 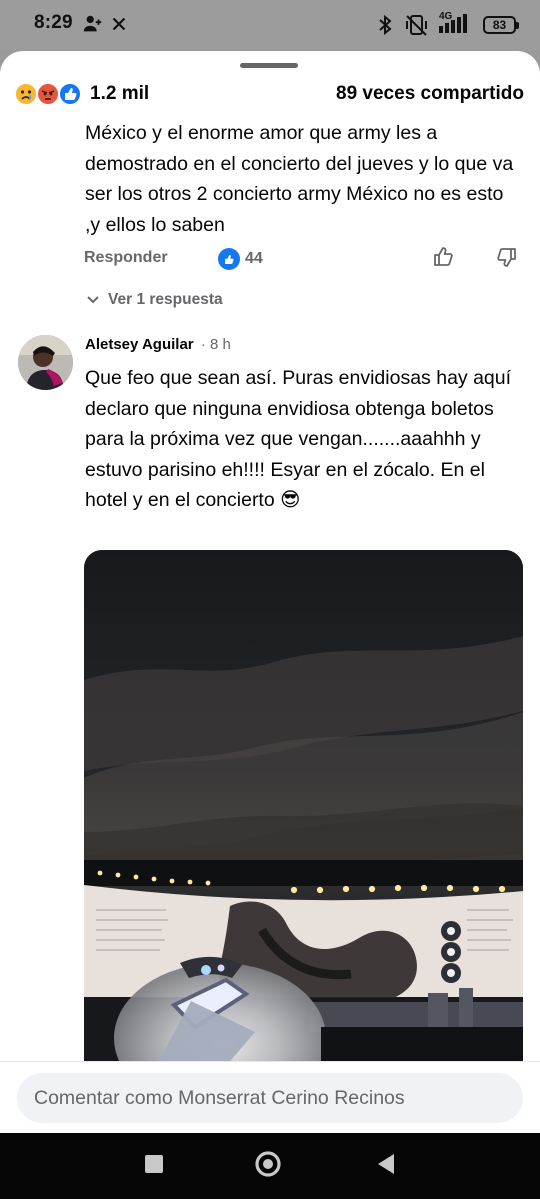 What do you see at coordinates (444, 257) in the screenshot?
I see `thumb-up-icon` at bounding box center [444, 257].